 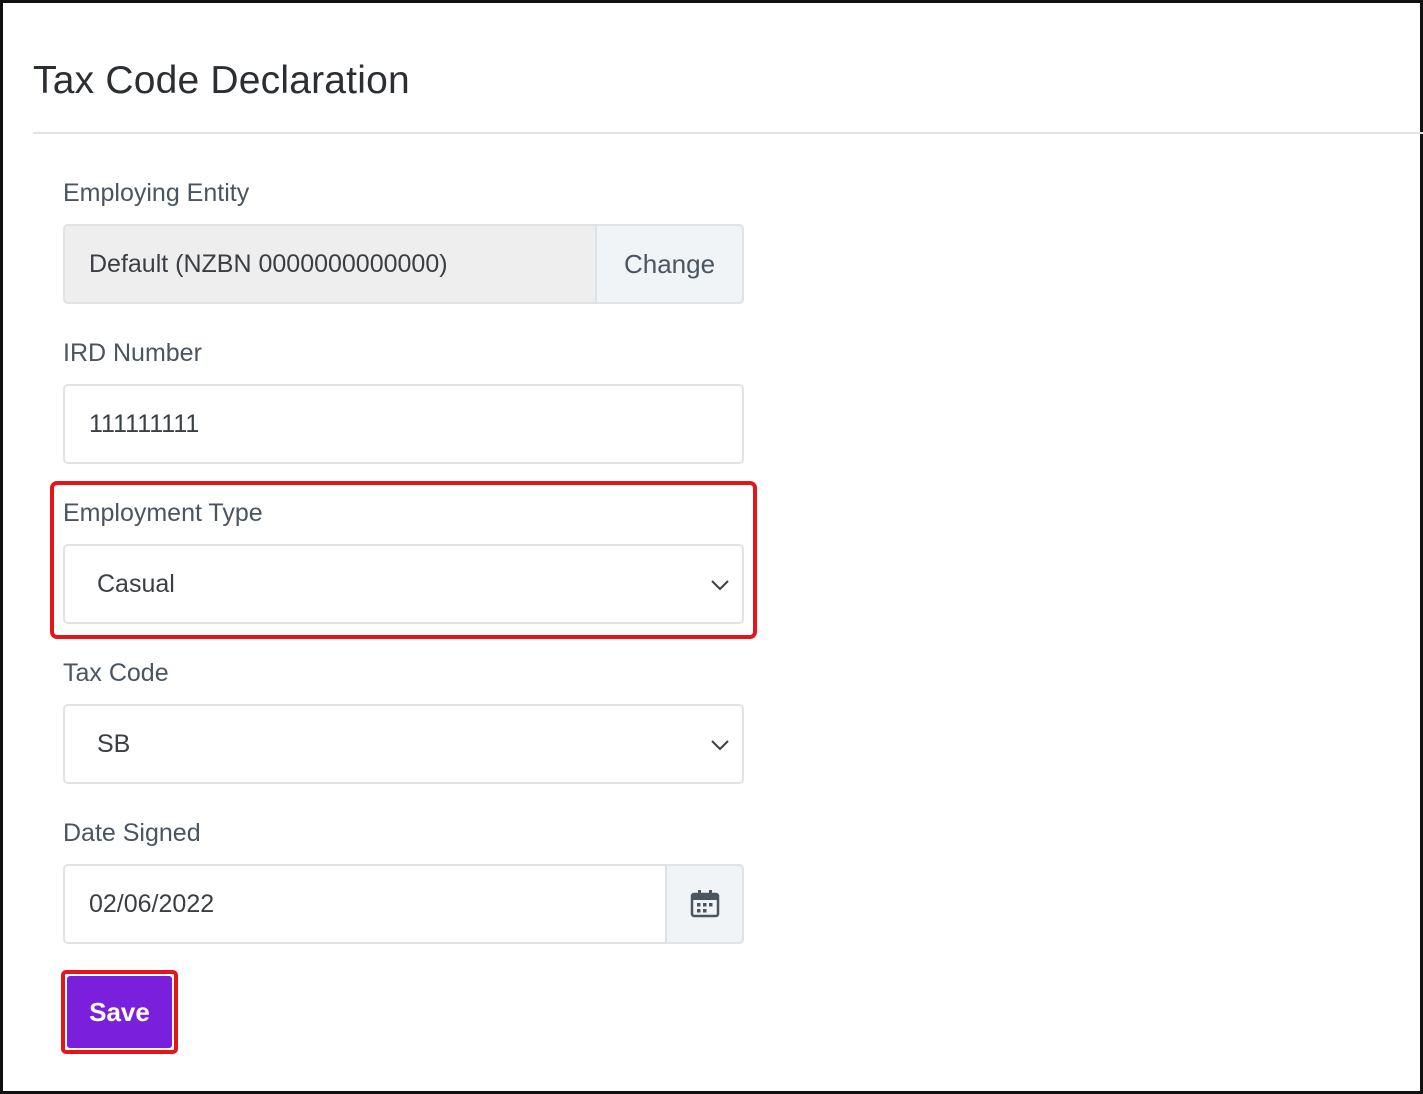 What do you see at coordinates (119, 1012) in the screenshot?
I see `save-button: Save` at bounding box center [119, 1012].